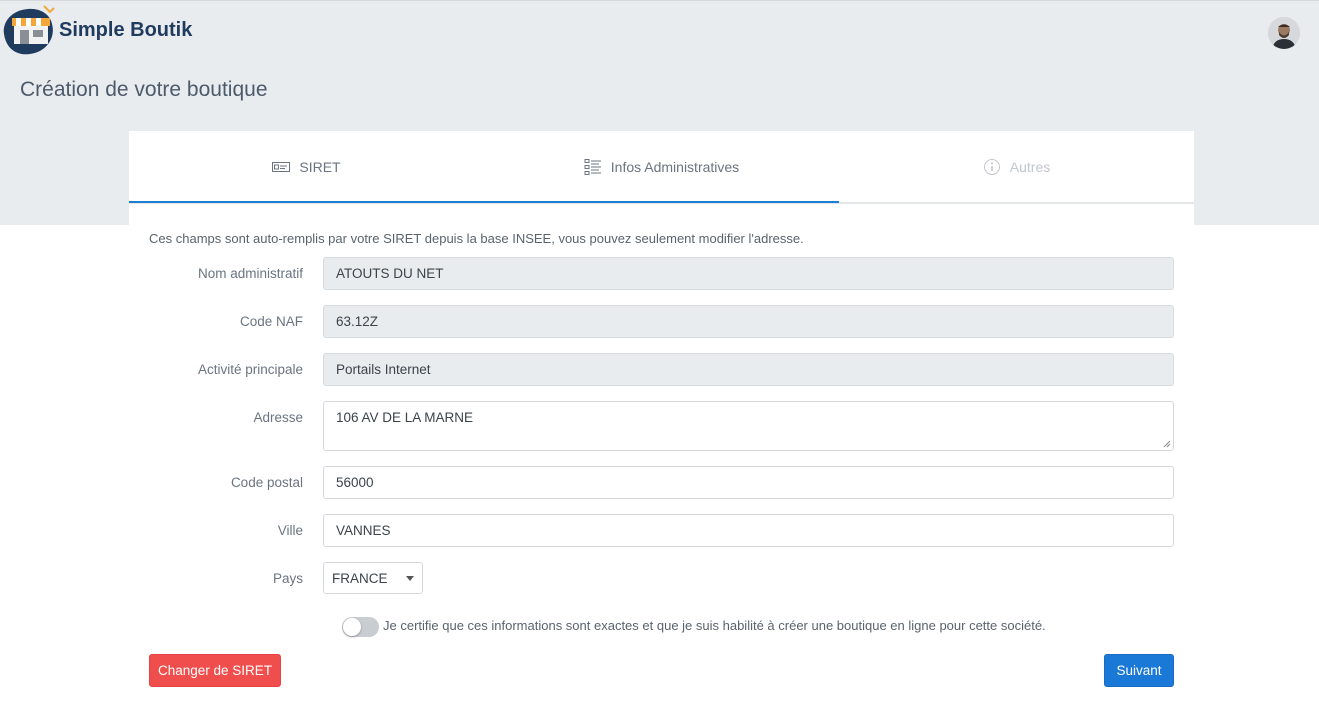  I want to click on code-postal-label: Code postal, so click(266, 482).